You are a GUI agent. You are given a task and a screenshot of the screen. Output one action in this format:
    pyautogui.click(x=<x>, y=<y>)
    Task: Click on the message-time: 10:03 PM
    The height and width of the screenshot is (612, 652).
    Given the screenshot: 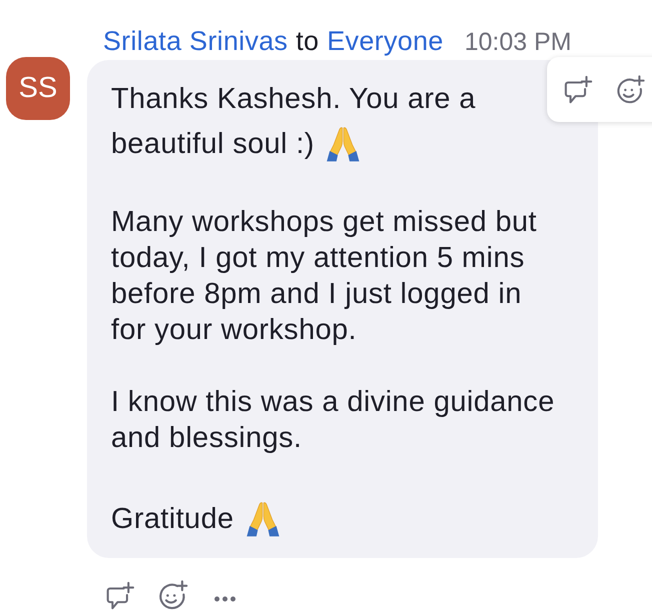 What is the action you would take?
    pyautogui.click(x=518, y=42)
    